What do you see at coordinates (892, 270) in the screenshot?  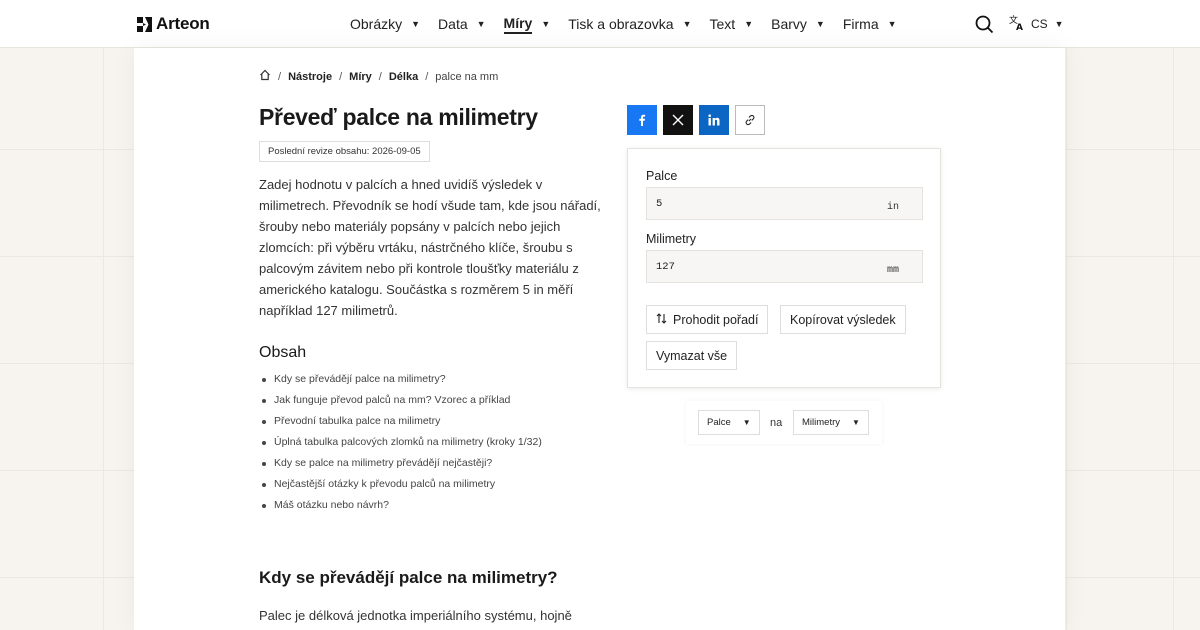 I see `millimeters-unit: mm` at bounding box center [892, 270].